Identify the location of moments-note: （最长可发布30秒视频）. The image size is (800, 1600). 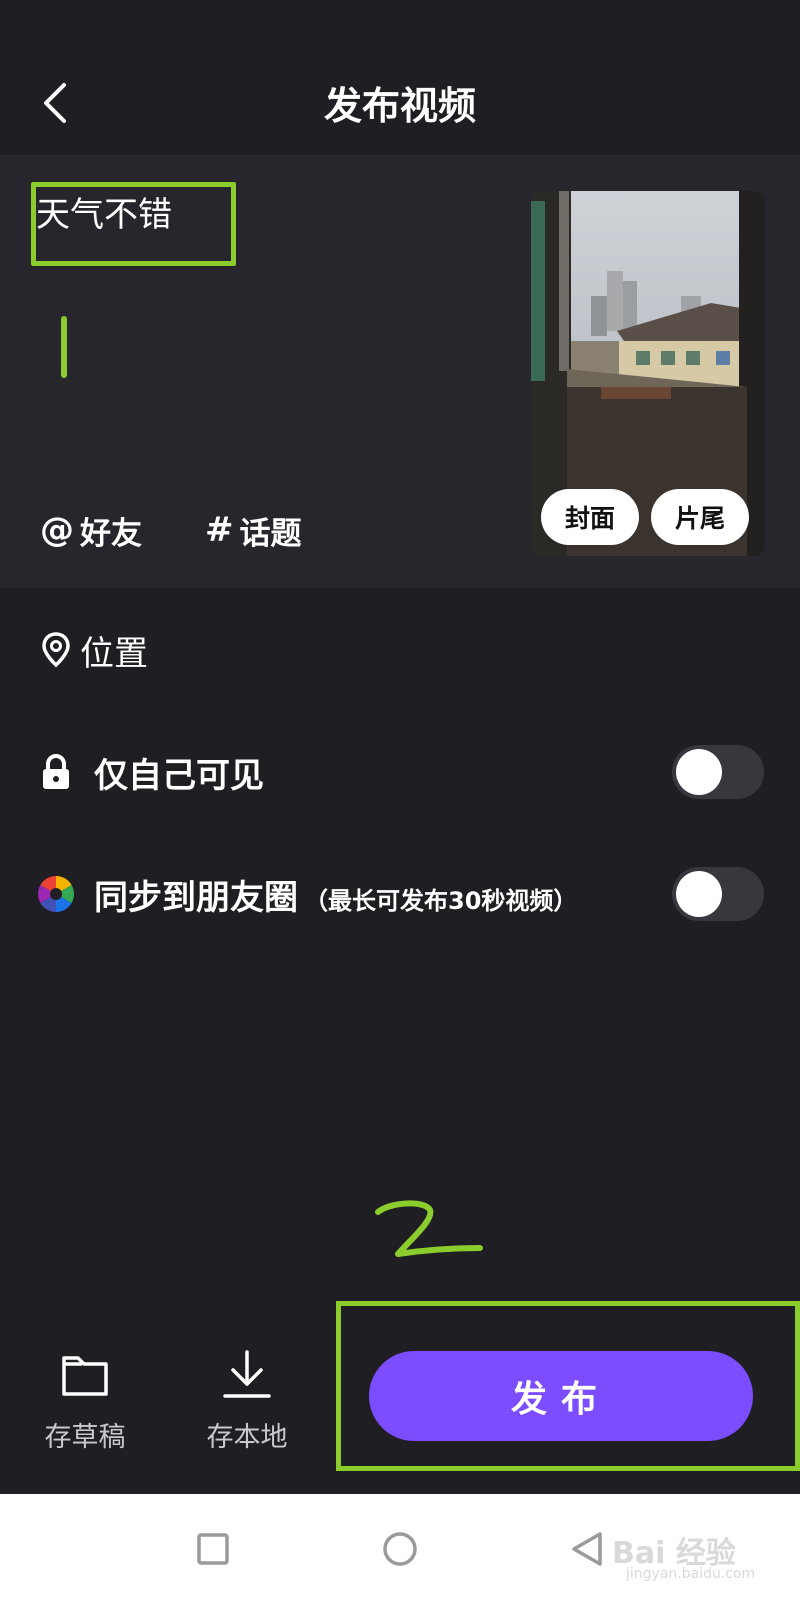
(441, 900).